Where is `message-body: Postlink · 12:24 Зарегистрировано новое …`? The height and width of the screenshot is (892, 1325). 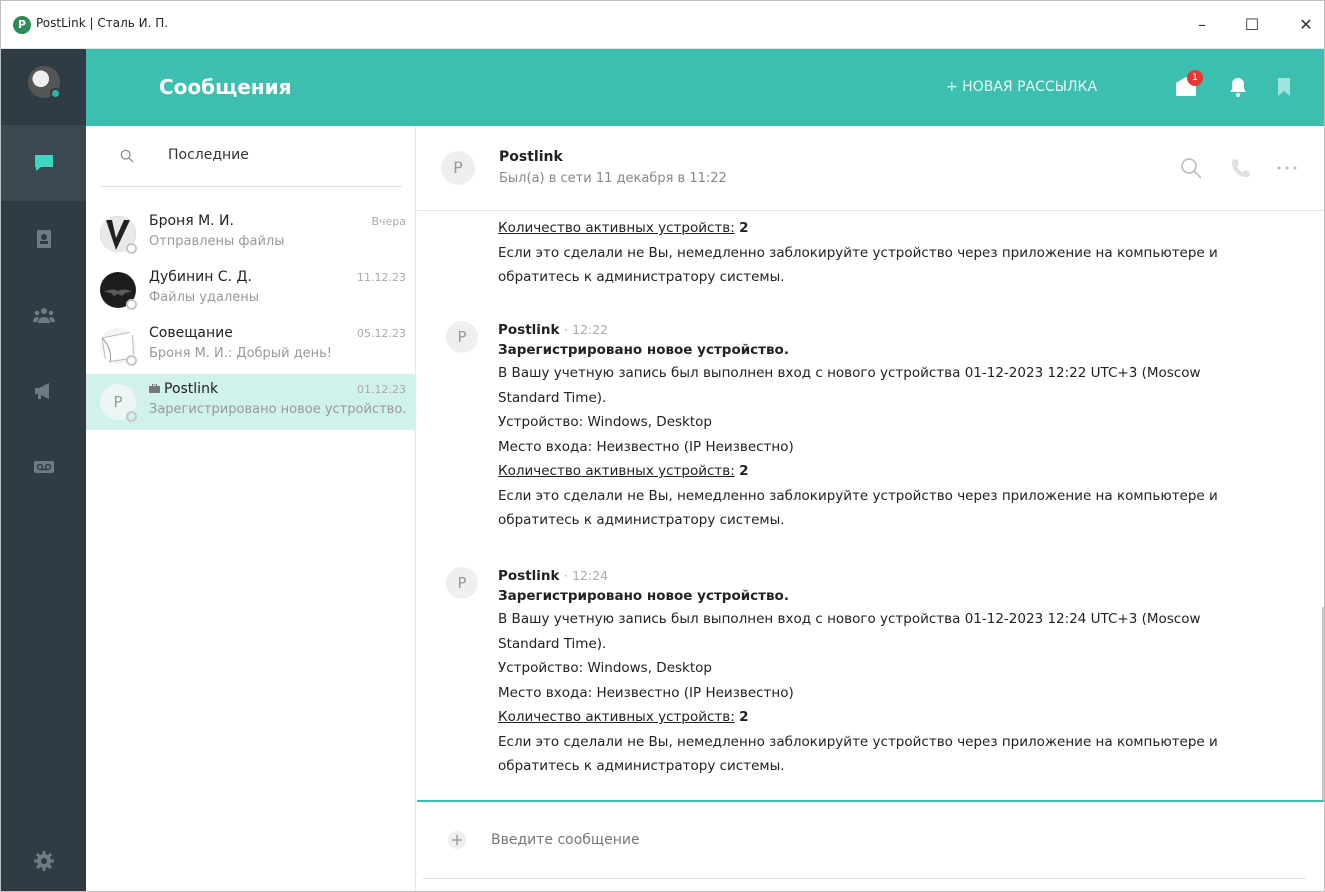 message-body: Postlink · 12:24 Зарегистрировано новое … is located at coordinates (888, 673).